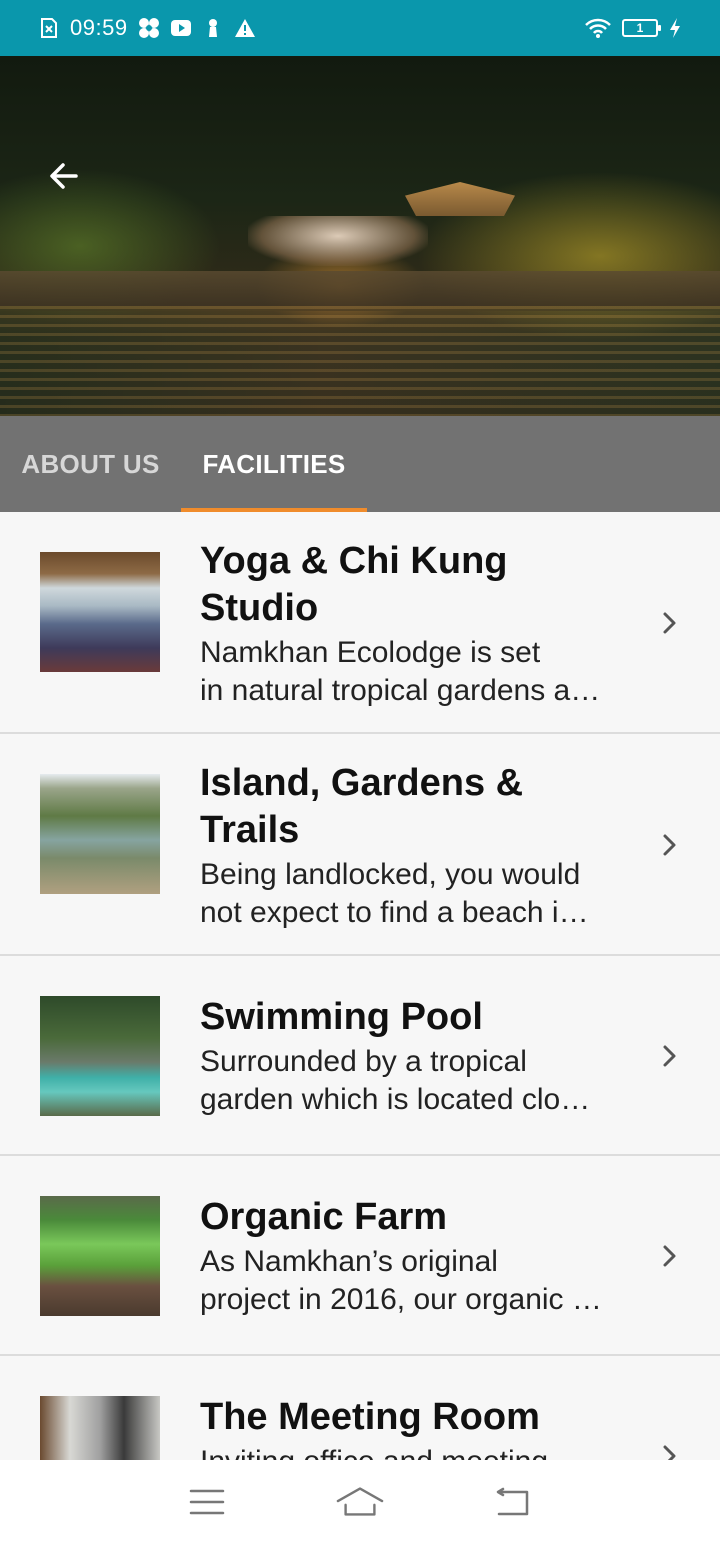 Image resolution: width=720 pixels, height=1544 pixels. I want to click on meeting-room-thumbnail, so click(100, 1428).